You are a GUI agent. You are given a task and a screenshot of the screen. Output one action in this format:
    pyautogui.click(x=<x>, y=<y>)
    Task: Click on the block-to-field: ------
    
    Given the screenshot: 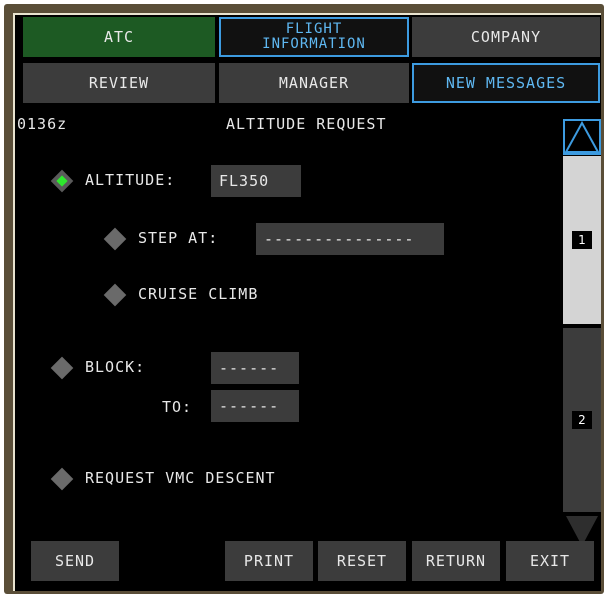 What is the action you would take?
    pyautogui.click(x=255, y=406)
    